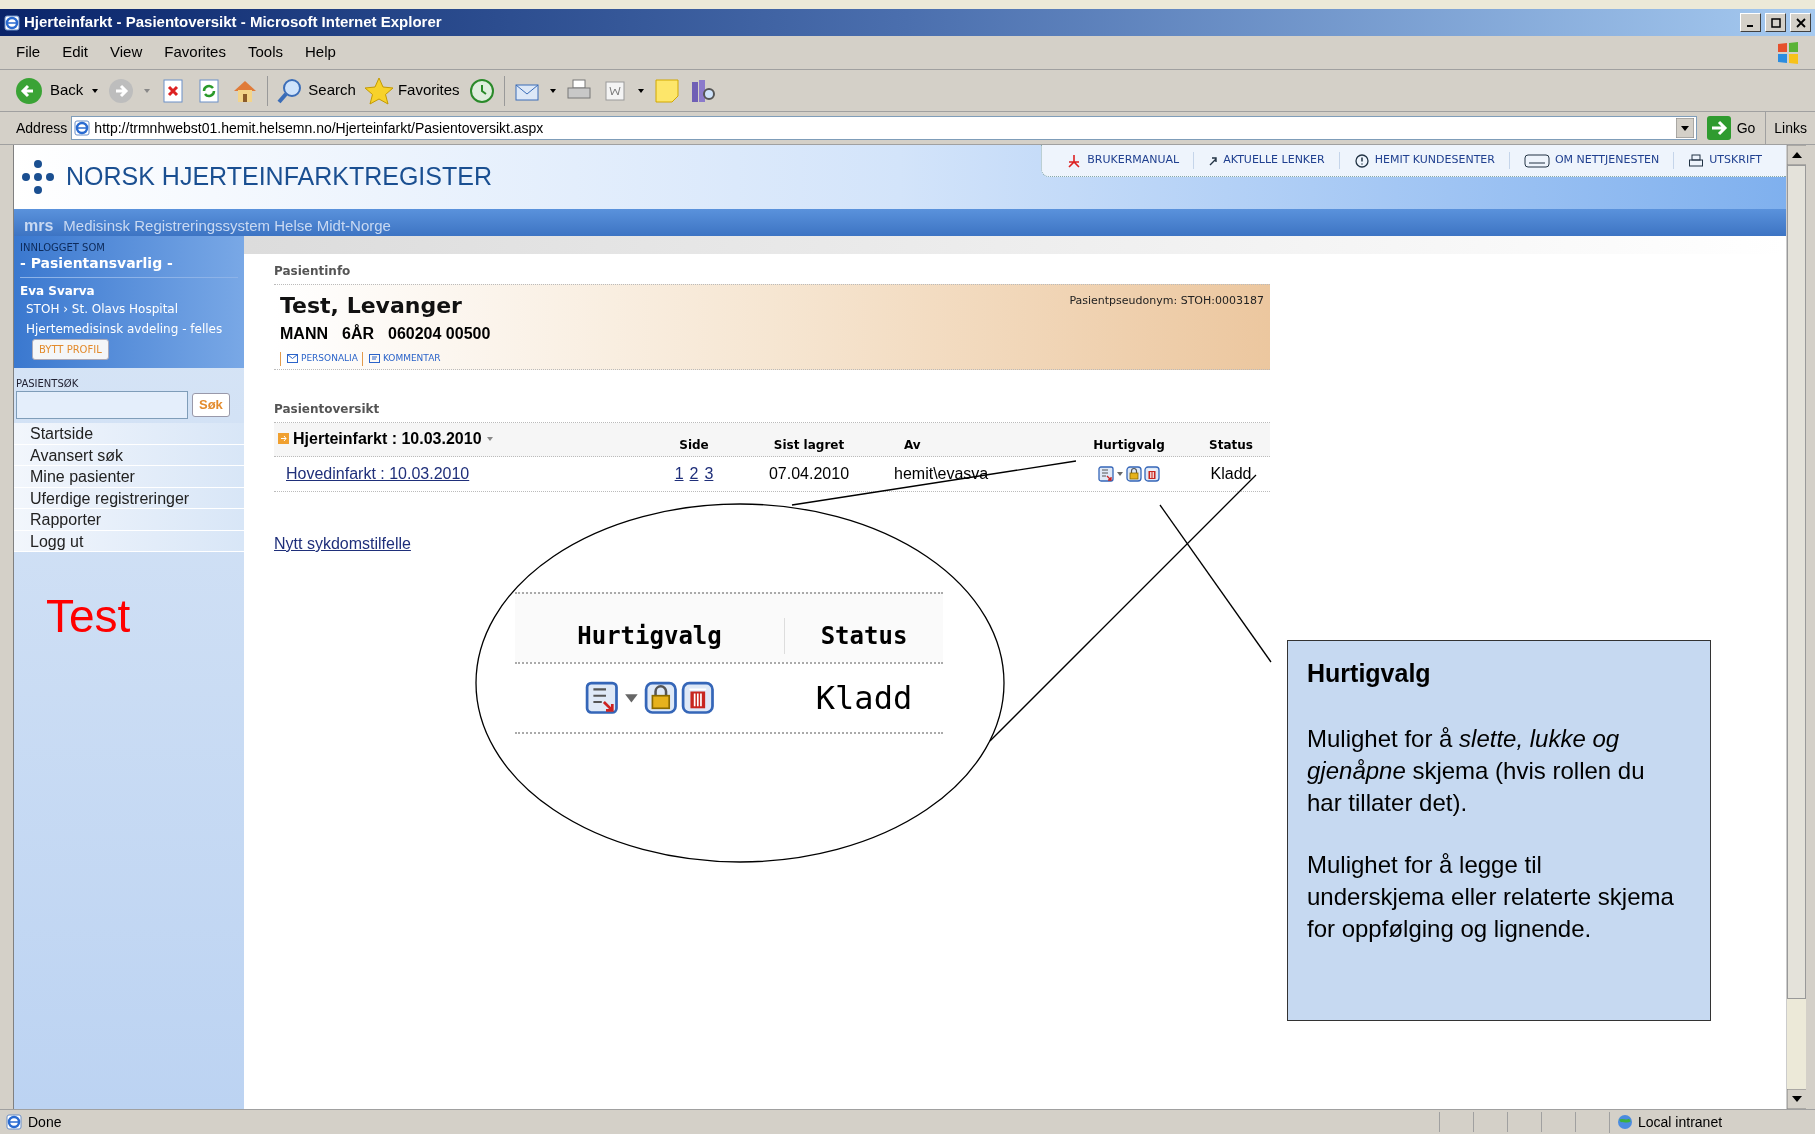 The width and height of the screenshot is (1815, 1134). Describe the element at coordinates (884, 128) in the screenshot. I see `address-field: http://trmnhwebst01.hemit.helsemn.no/Hjerteinfarkt/Pasientoversikt.aspx` at that location.